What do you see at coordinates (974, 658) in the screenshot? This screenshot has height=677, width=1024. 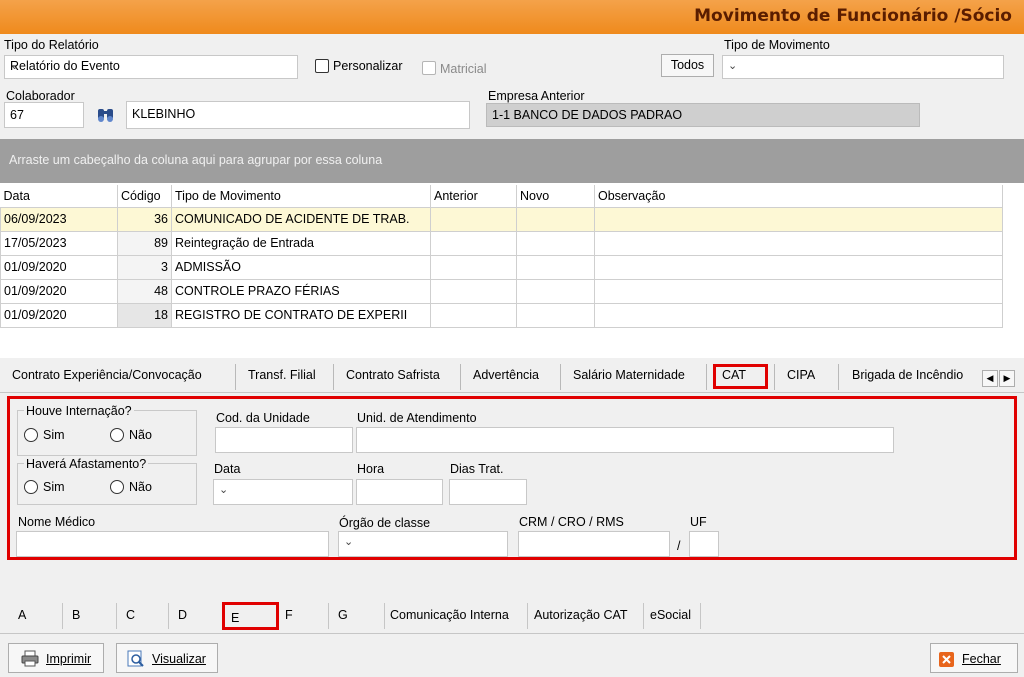 I see `close-button: Fechar` at bounding box center [974, 658].